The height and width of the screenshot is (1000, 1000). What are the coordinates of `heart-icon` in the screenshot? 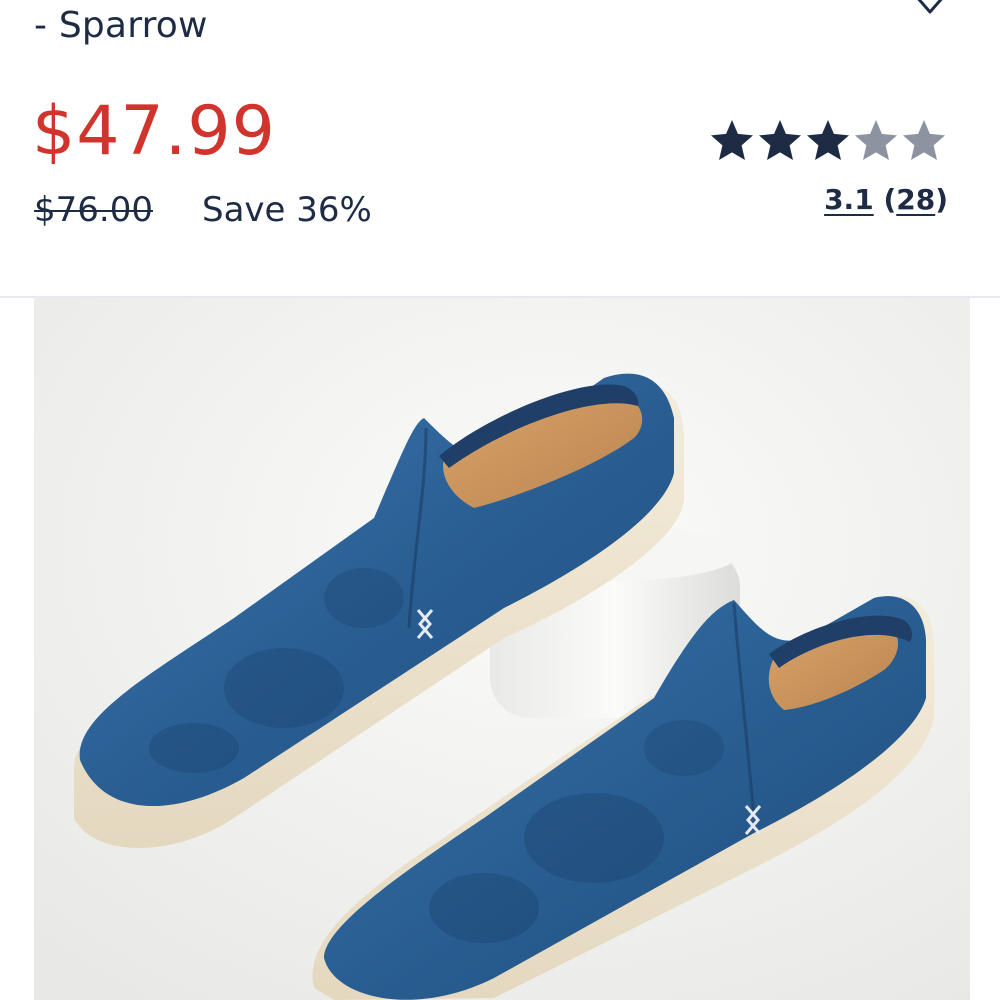 It's located at (930, 7).